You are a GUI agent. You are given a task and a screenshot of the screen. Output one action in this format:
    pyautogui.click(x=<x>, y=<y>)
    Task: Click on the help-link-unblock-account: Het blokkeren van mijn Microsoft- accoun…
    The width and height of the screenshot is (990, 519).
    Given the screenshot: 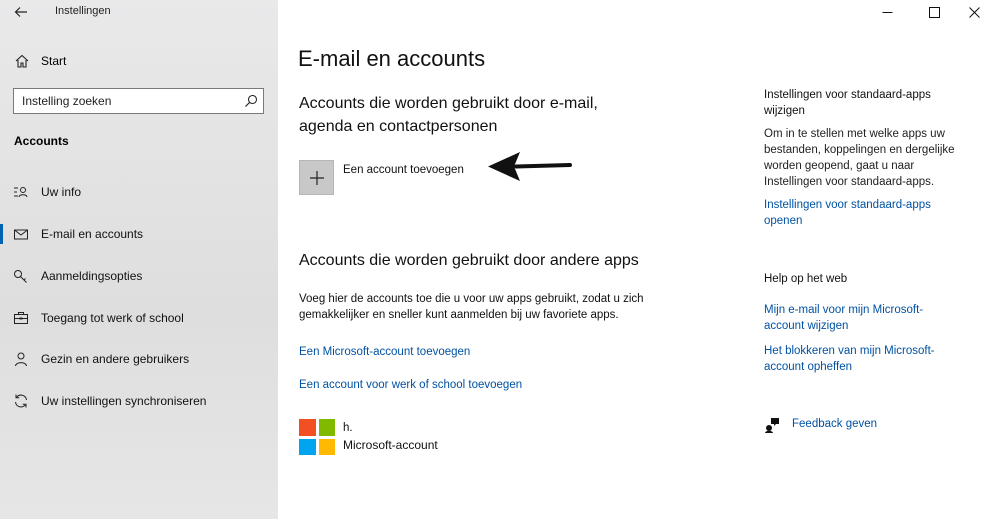 What is the action you would take?
    pyautogui.click(x=864, y=359)
    